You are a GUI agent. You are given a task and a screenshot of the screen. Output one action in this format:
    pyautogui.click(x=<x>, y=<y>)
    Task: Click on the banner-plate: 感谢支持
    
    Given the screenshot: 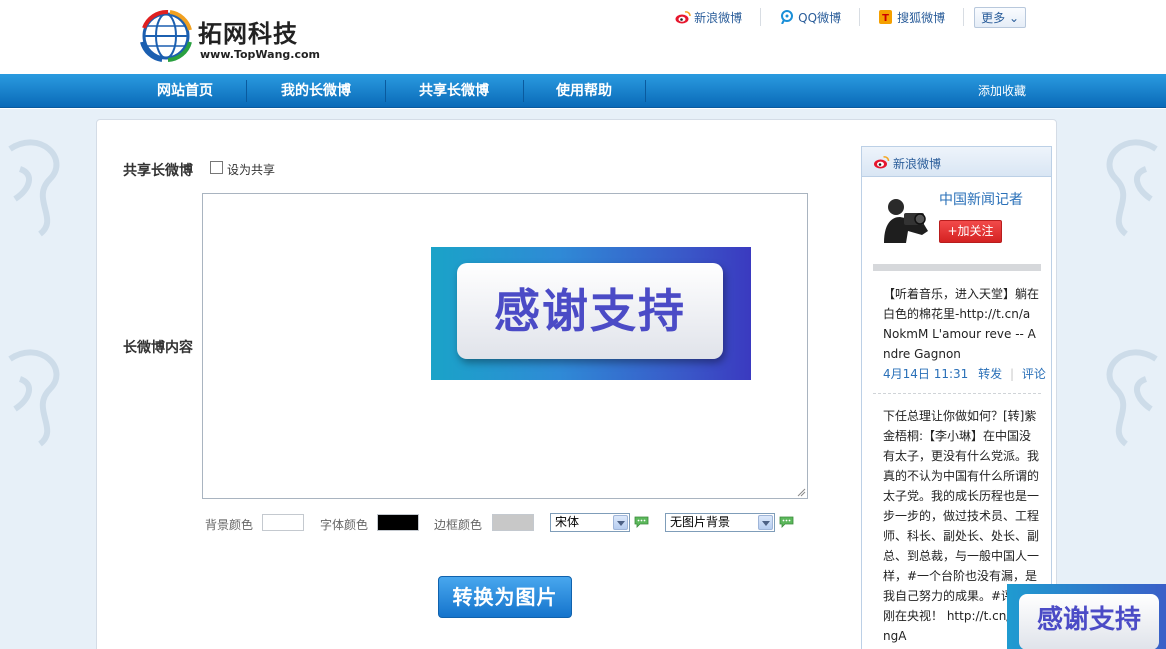 What is the action you would take?
    pyautogui.click(x=590, y=311)
    